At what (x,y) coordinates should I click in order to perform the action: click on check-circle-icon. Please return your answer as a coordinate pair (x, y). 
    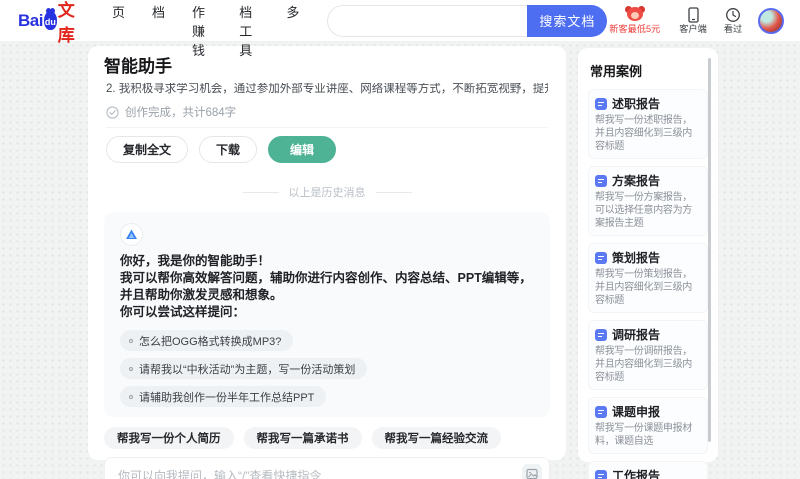
    Looking at the image, I should click on (112, 112).